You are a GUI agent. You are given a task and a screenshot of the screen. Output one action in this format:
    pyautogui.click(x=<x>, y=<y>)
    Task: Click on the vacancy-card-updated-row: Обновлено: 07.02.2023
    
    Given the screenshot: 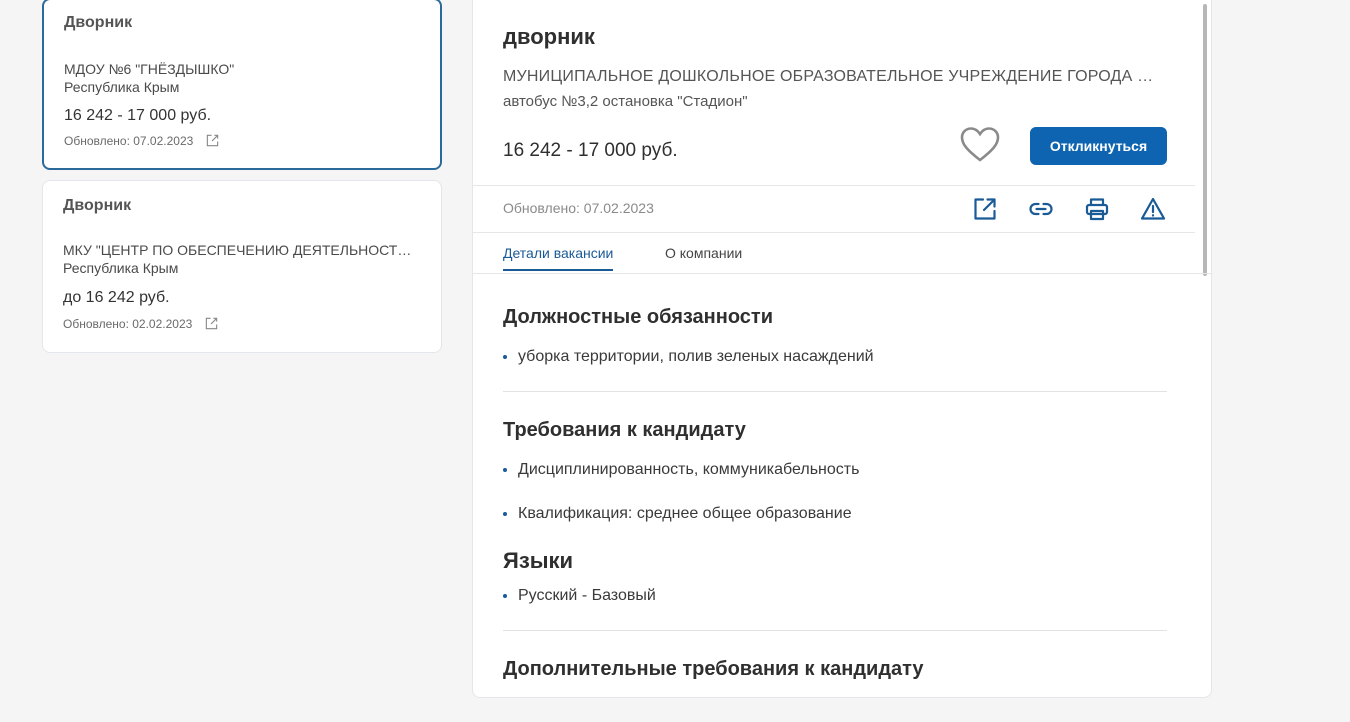 What is the action you would take?
    pyautogui.click(x=142, y=140)
    